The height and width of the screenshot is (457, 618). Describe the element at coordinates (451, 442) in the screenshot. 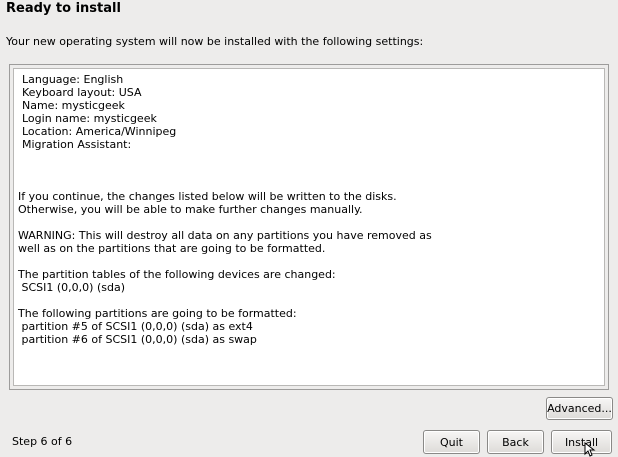

I see `quit-button: Quit` at that location.